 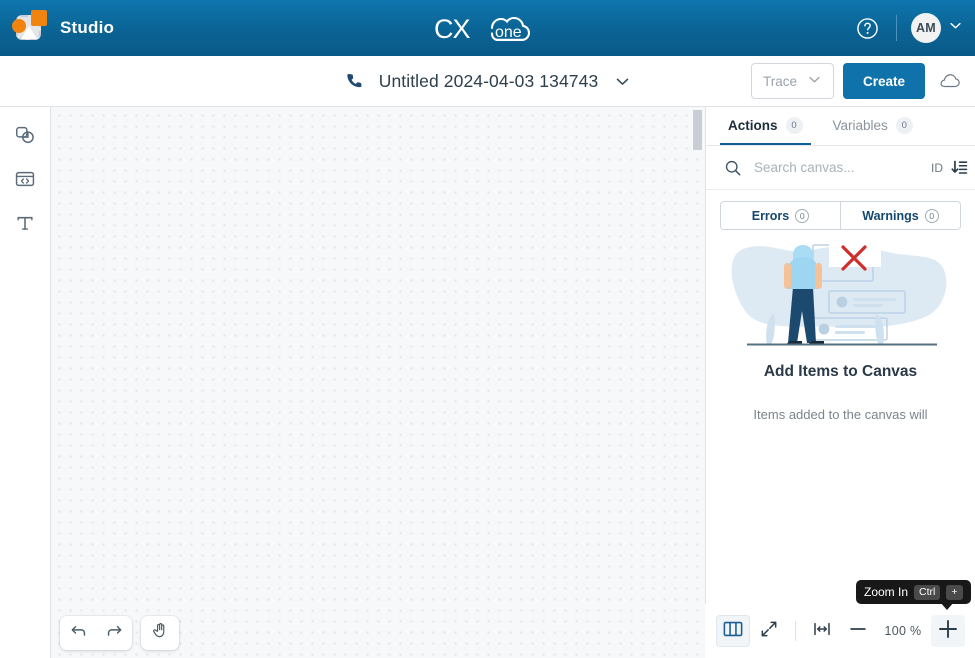 I want to click on tooltip-key-plus: +, so click(x=954, y=592).